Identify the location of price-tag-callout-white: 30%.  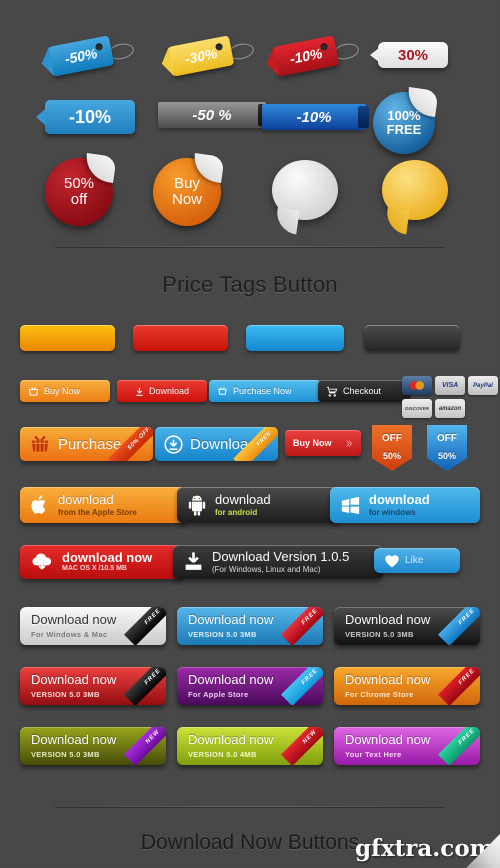
(409, 55).